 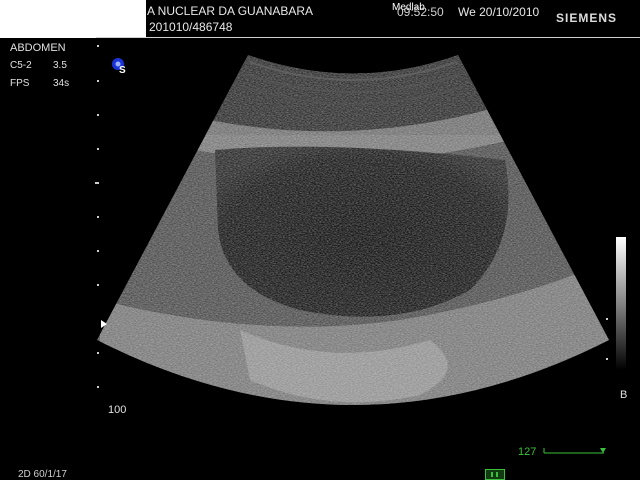 What do you see at coordinates (230, 11) in the screenshot?
I see `clinic-name: A NUCLEAR DA GUANABARA` at bounding box center [230, 11].